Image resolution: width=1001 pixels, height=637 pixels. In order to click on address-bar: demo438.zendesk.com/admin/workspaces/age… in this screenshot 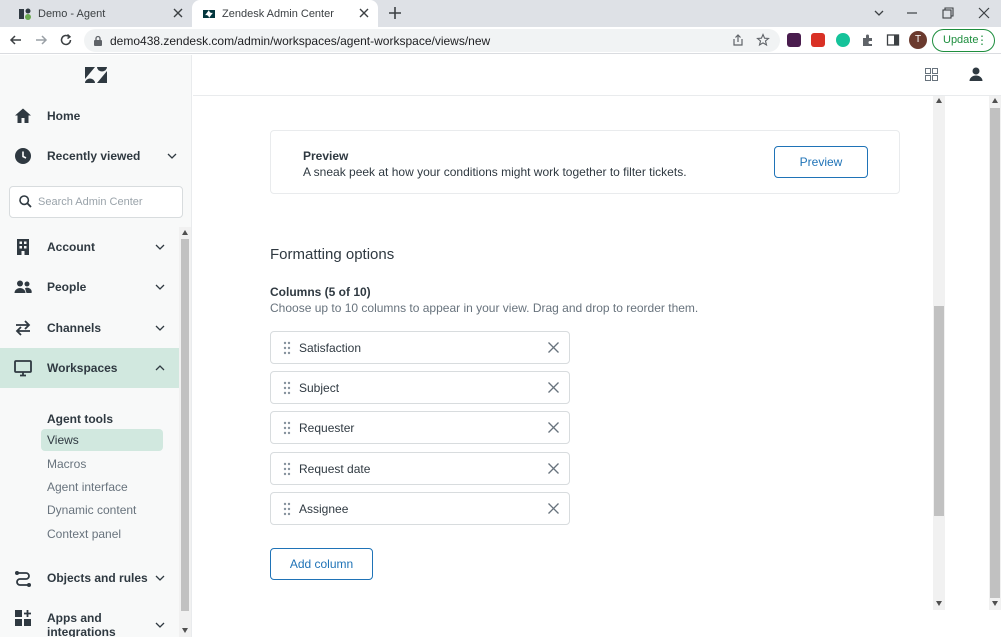, I will do `click(432, 40)`.